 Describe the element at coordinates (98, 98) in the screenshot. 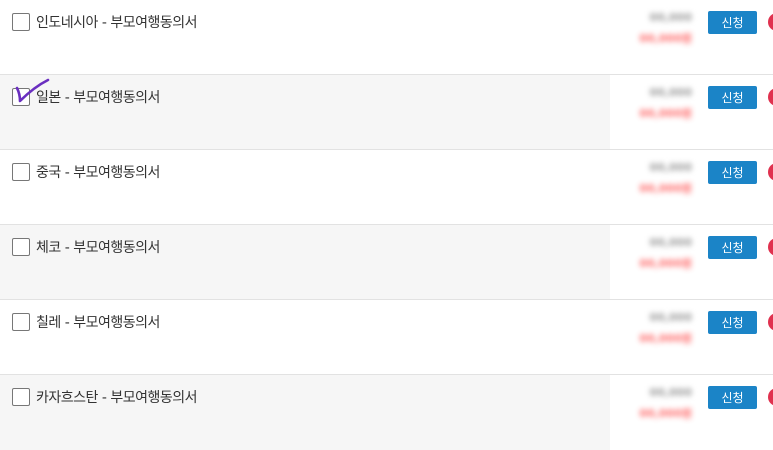

I see `item-label: 일본 - 부모여행동의서` at that location.